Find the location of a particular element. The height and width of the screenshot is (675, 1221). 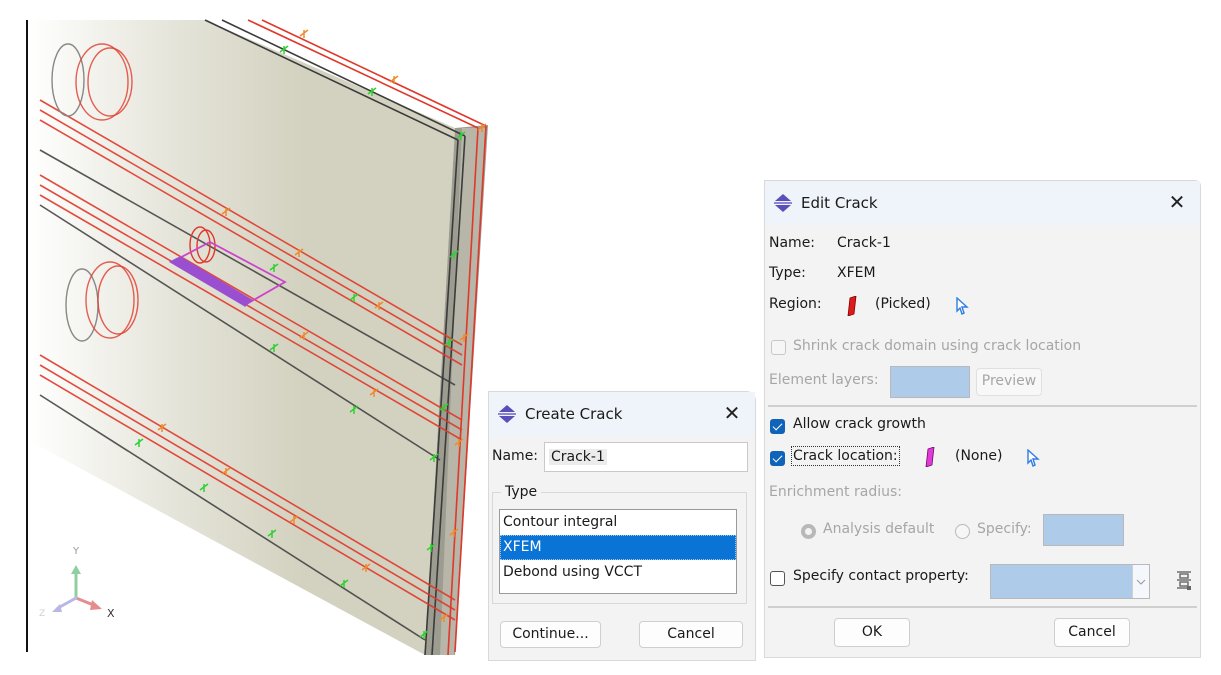

specify-contact-property-checkbox is located at coordinates (777, 578).